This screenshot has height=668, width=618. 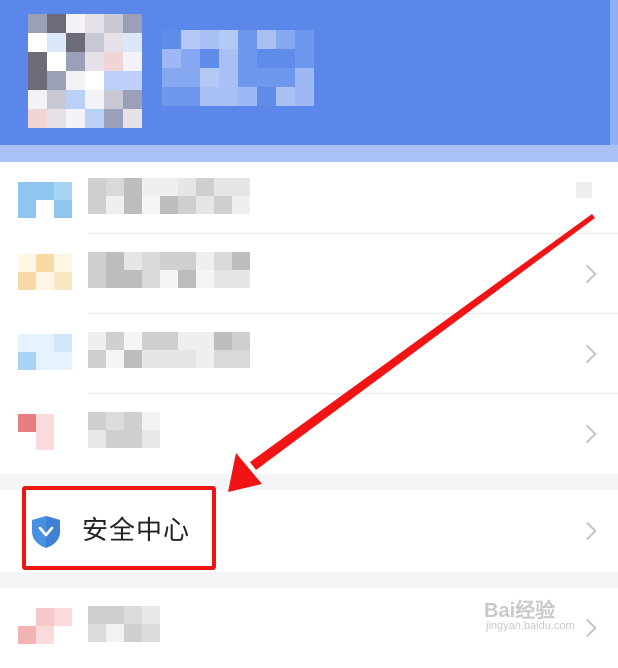 What do you see at coordinates (173, 352) in the screenshot?
I see `menu-item-label-blurred` at bounding box center [173, 352].